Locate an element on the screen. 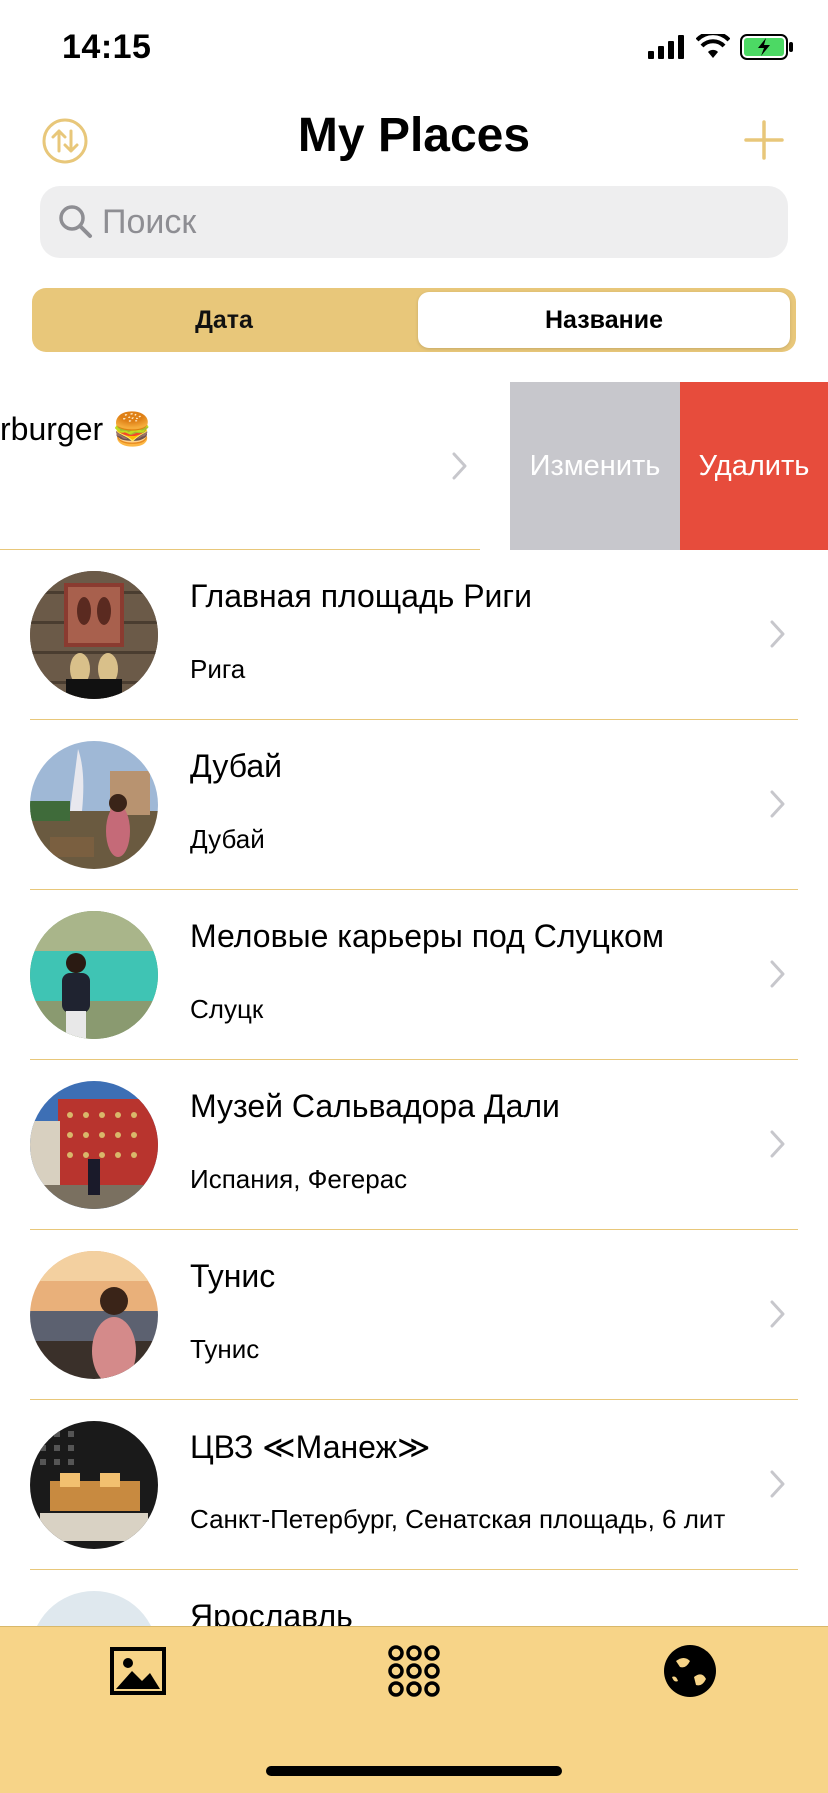  list-item: Дубай Дубай is located at coordinates (414, 805).